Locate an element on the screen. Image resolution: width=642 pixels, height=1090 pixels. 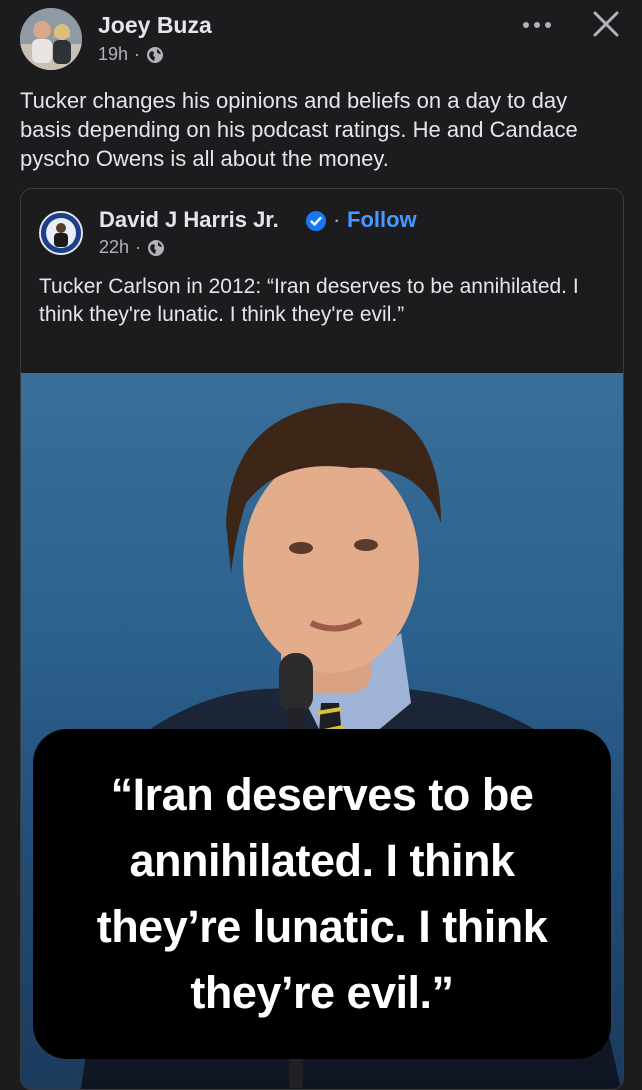
post-time: 19h is located at coordinates (113, 54).